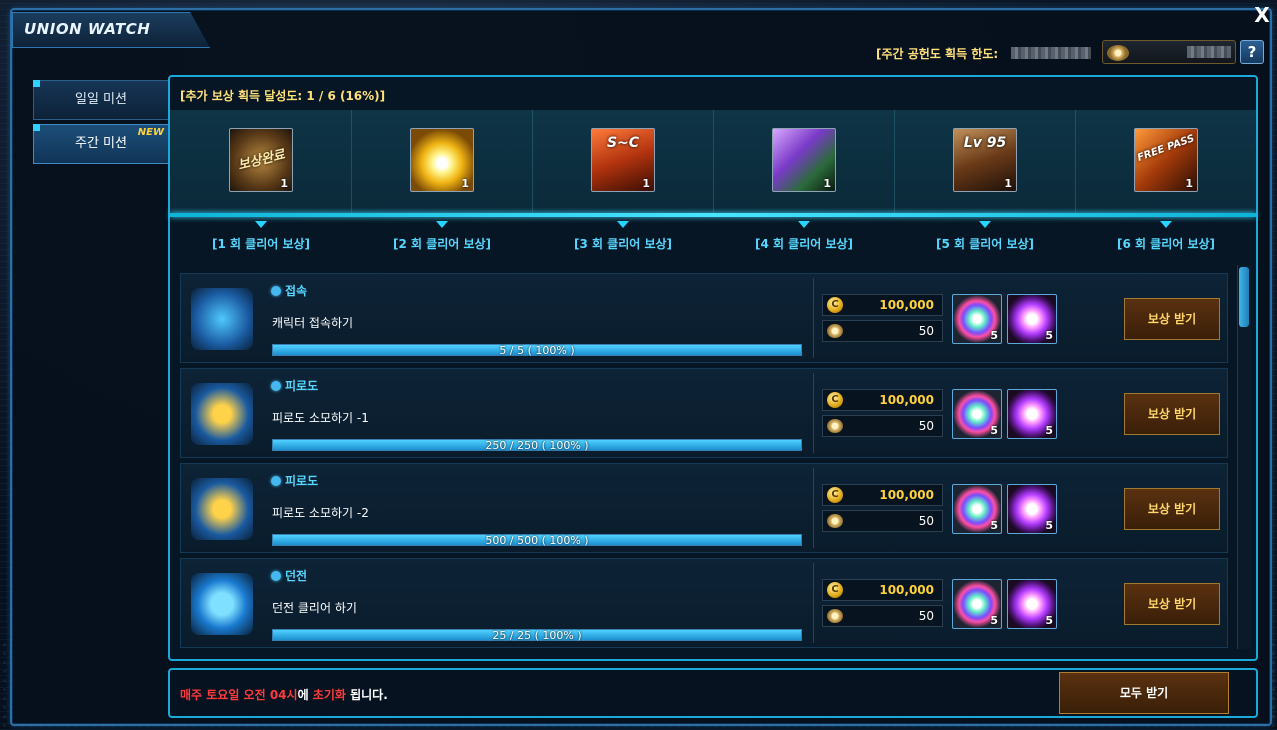  I want to click on globe-icon, so click(222, 604).